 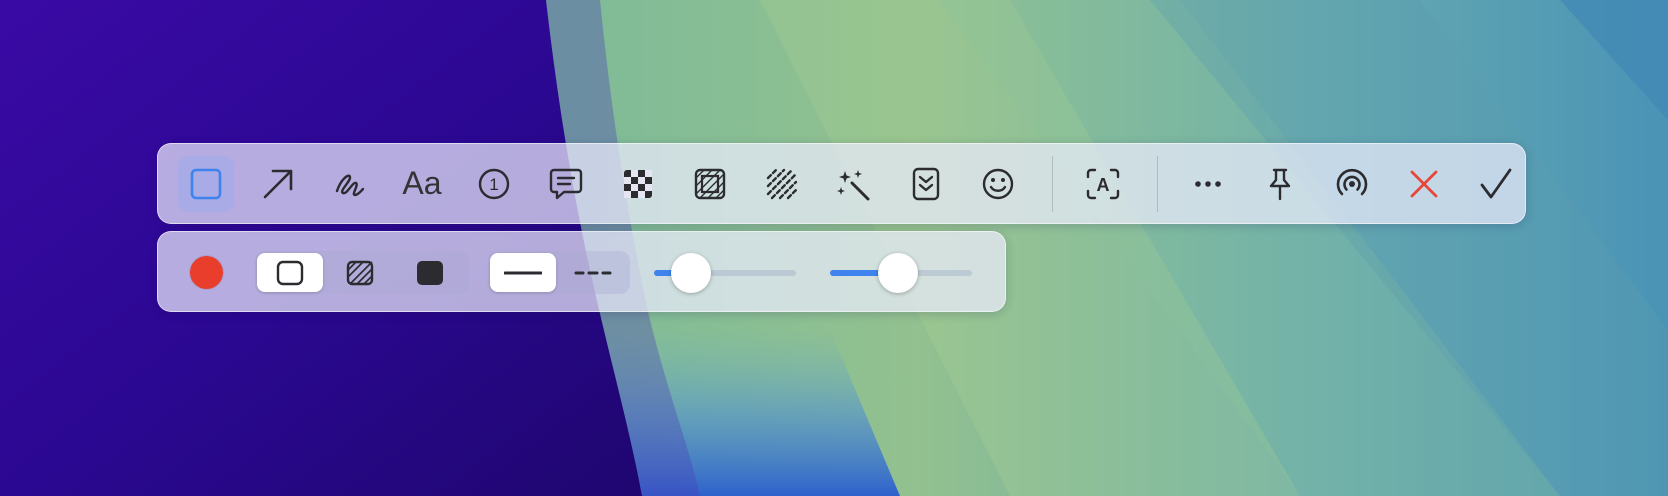 I want to click on pin-icon, so click(x=1280, y=184).